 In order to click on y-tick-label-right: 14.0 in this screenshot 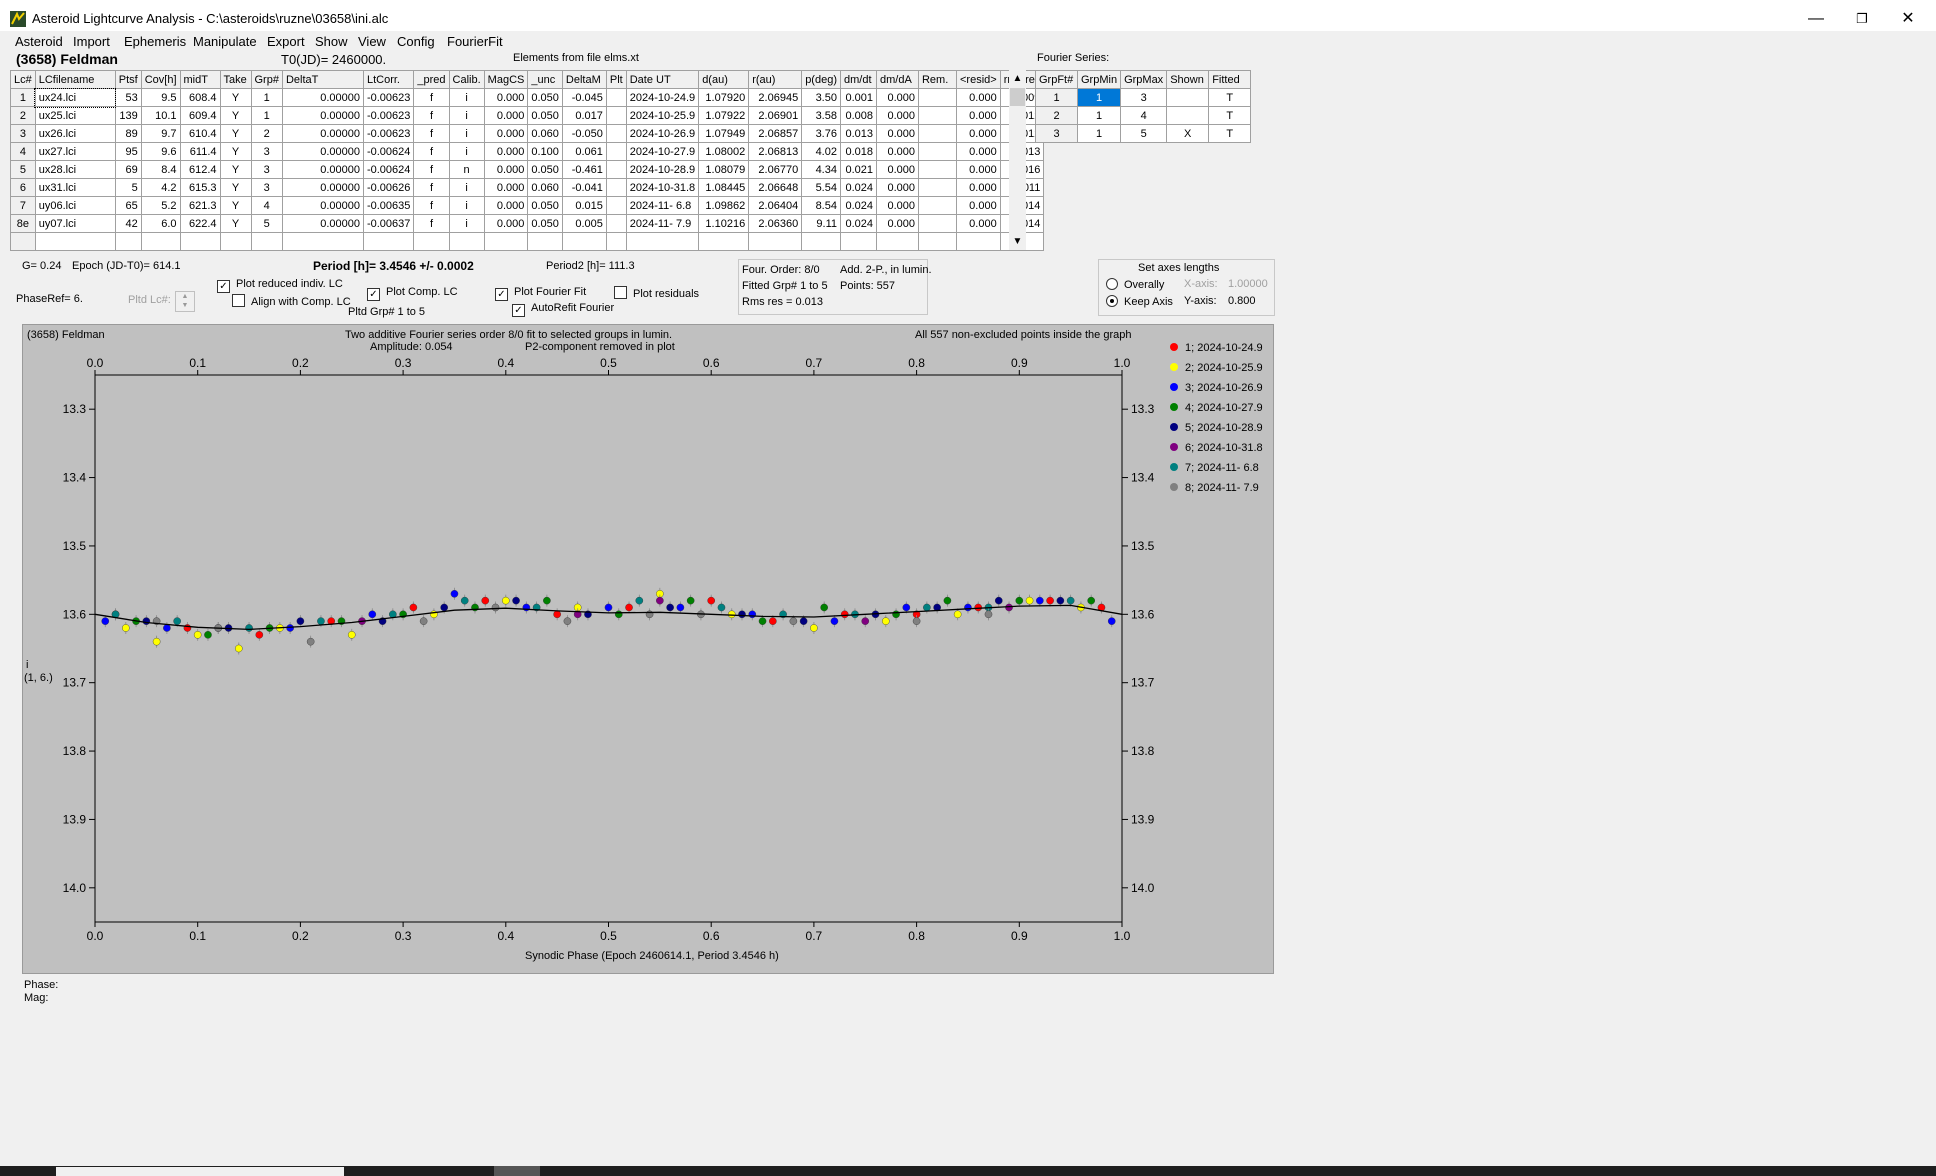, I will do `click(1143, 888)`.